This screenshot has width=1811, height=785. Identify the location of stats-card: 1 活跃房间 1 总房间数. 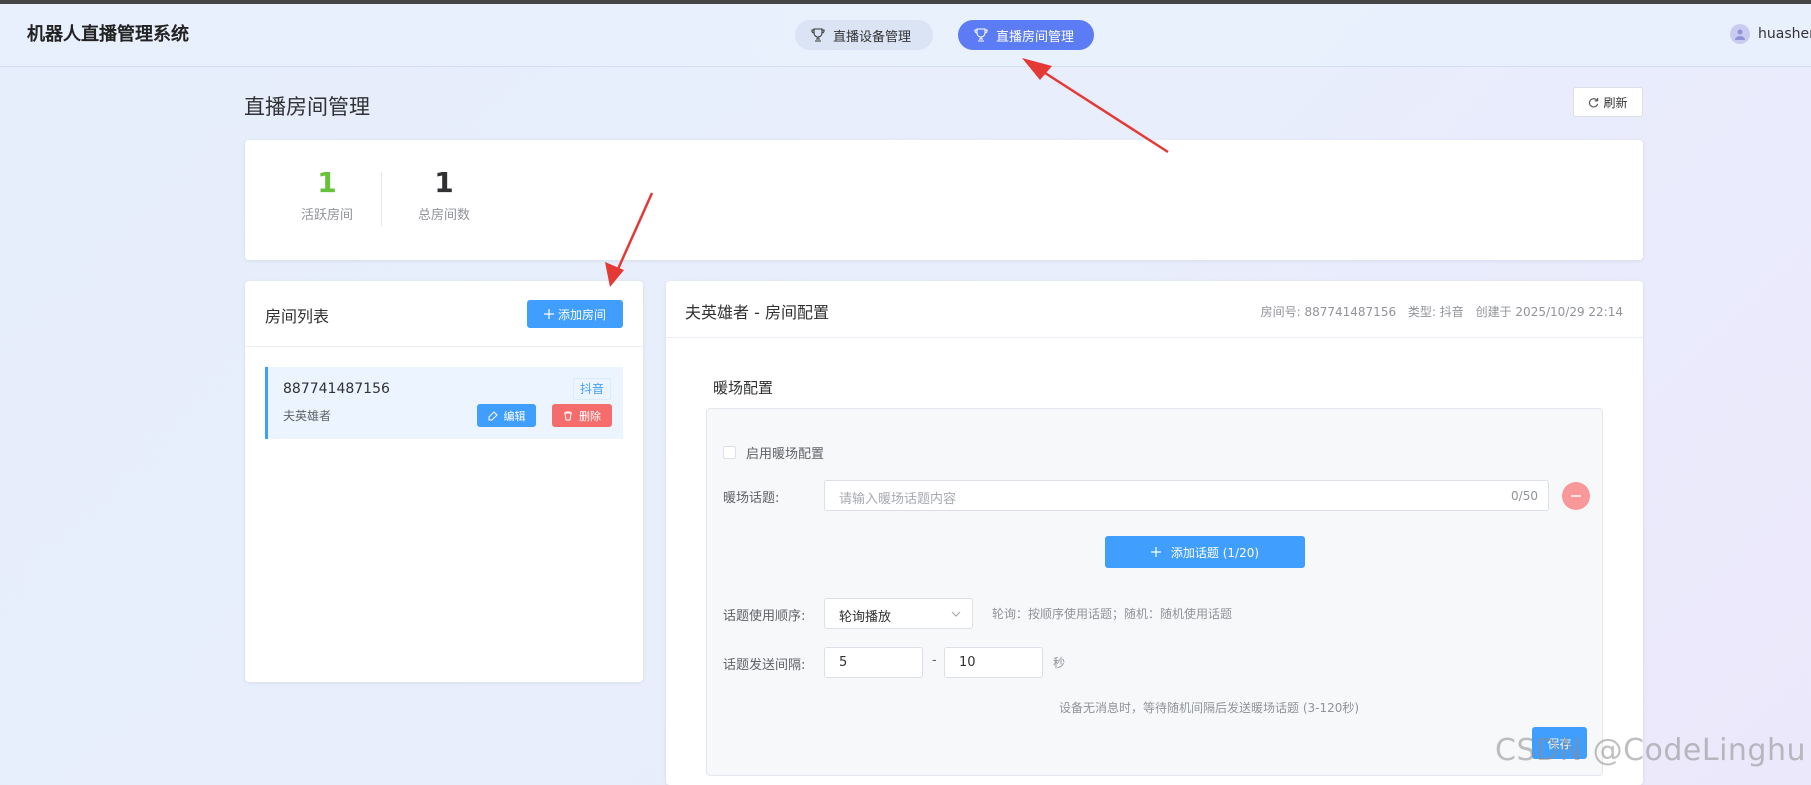
(944, 200).